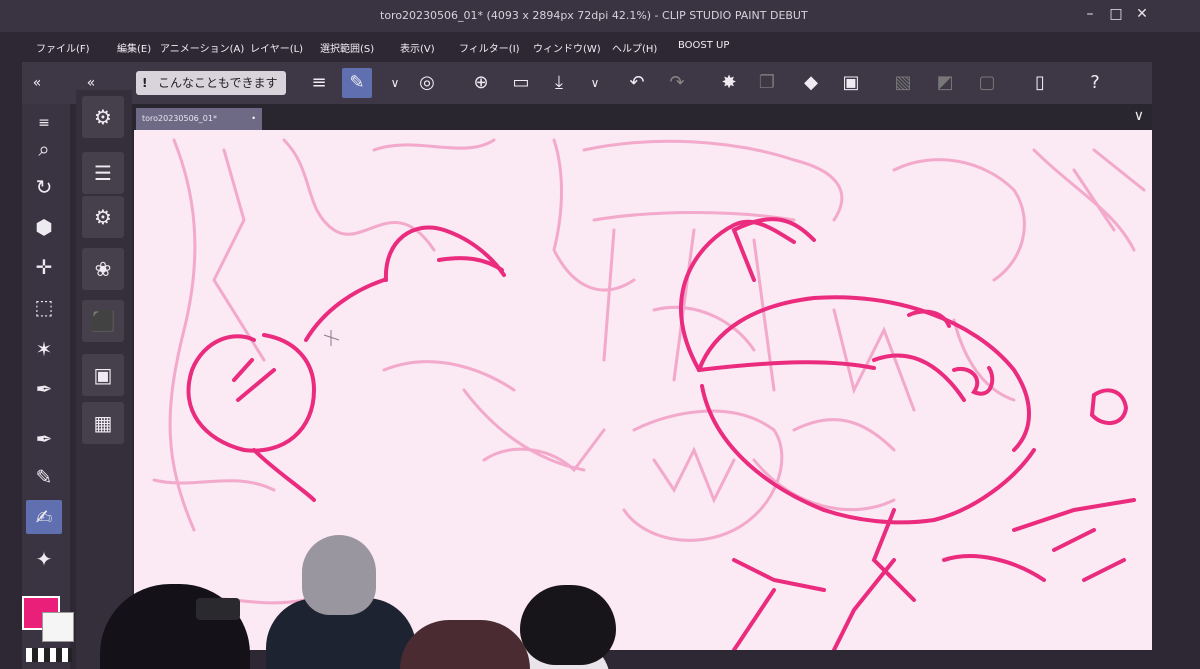  Describe the element at coordinates (103, 375) in the screenshot. I see `navigator-icon: ▣` at that location.